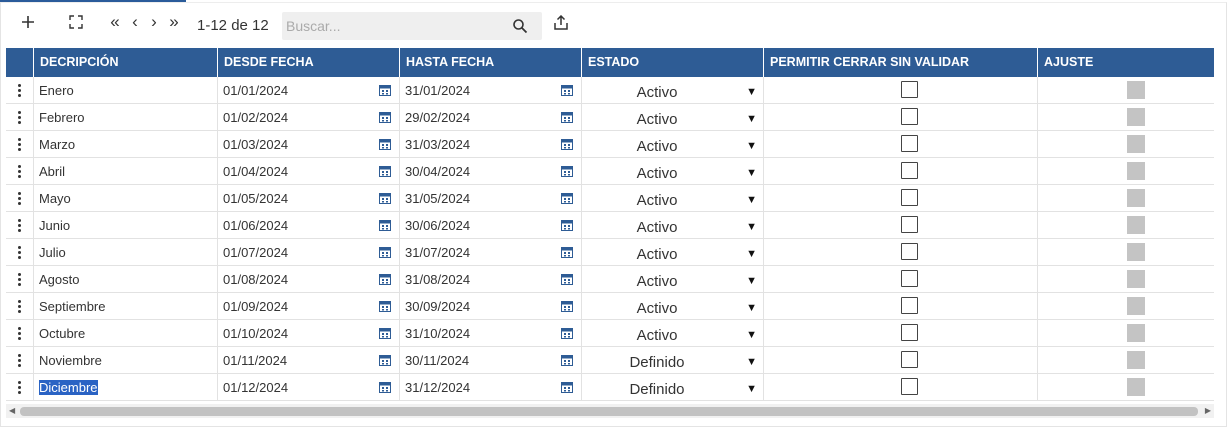 This screenshot has width=1227, height=427. Describe the element at coordinates (12, 410) in the screenshot. I see `scroll-left-arrow-icon: ◀` at that location.